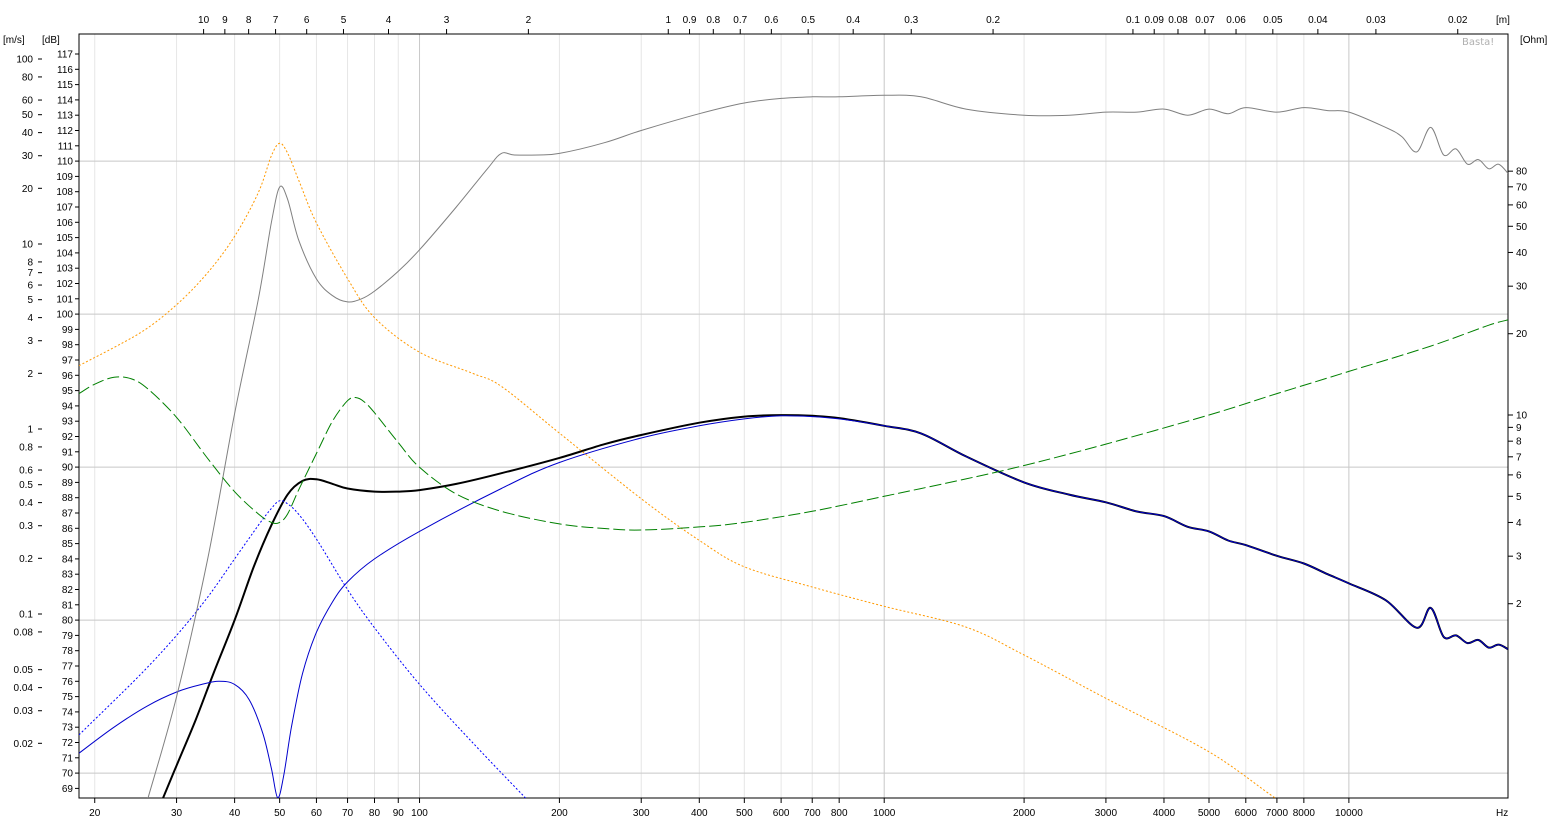 The image size is (1551, 832). I want to click on wavelength-tick-label: 4, so click(389, 20).